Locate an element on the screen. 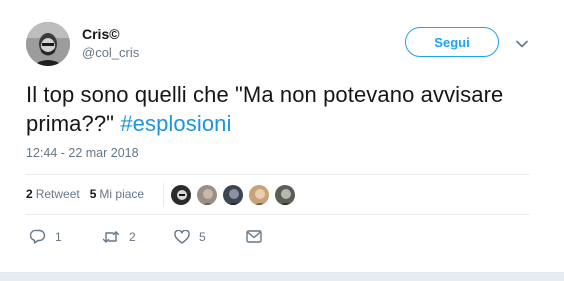 The width and height of the screenshot is (564, 281). timeline-separator is located at coordinates (282, 276).